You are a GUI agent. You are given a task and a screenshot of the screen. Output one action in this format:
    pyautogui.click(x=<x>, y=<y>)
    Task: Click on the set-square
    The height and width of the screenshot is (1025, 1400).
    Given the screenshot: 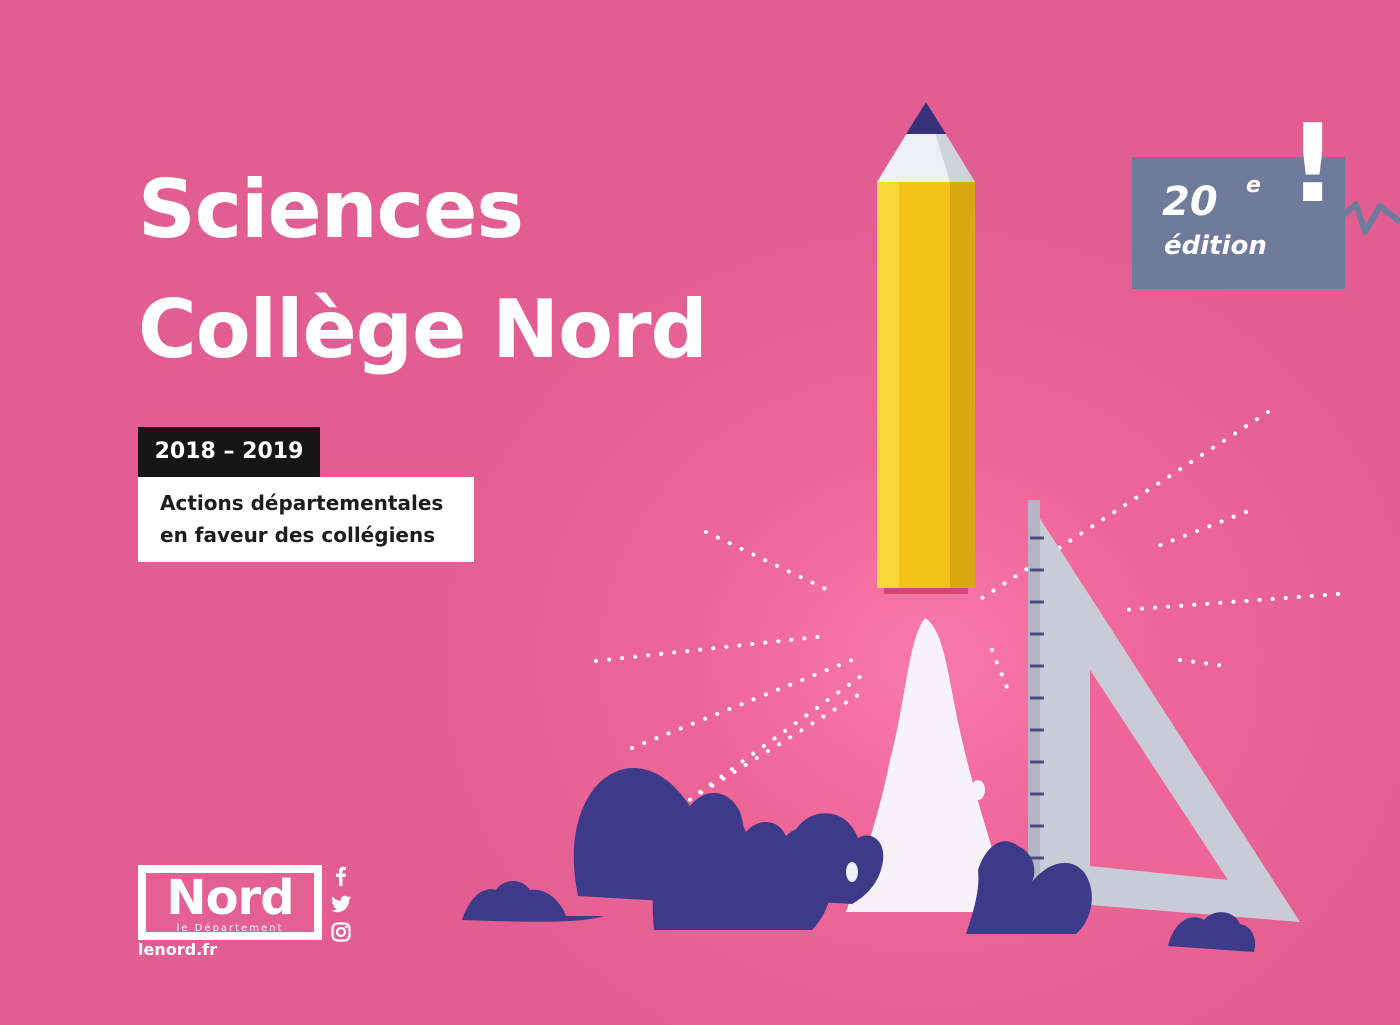 What is the action you would take?
    pyautogui.click(x=1164, y=711)
    